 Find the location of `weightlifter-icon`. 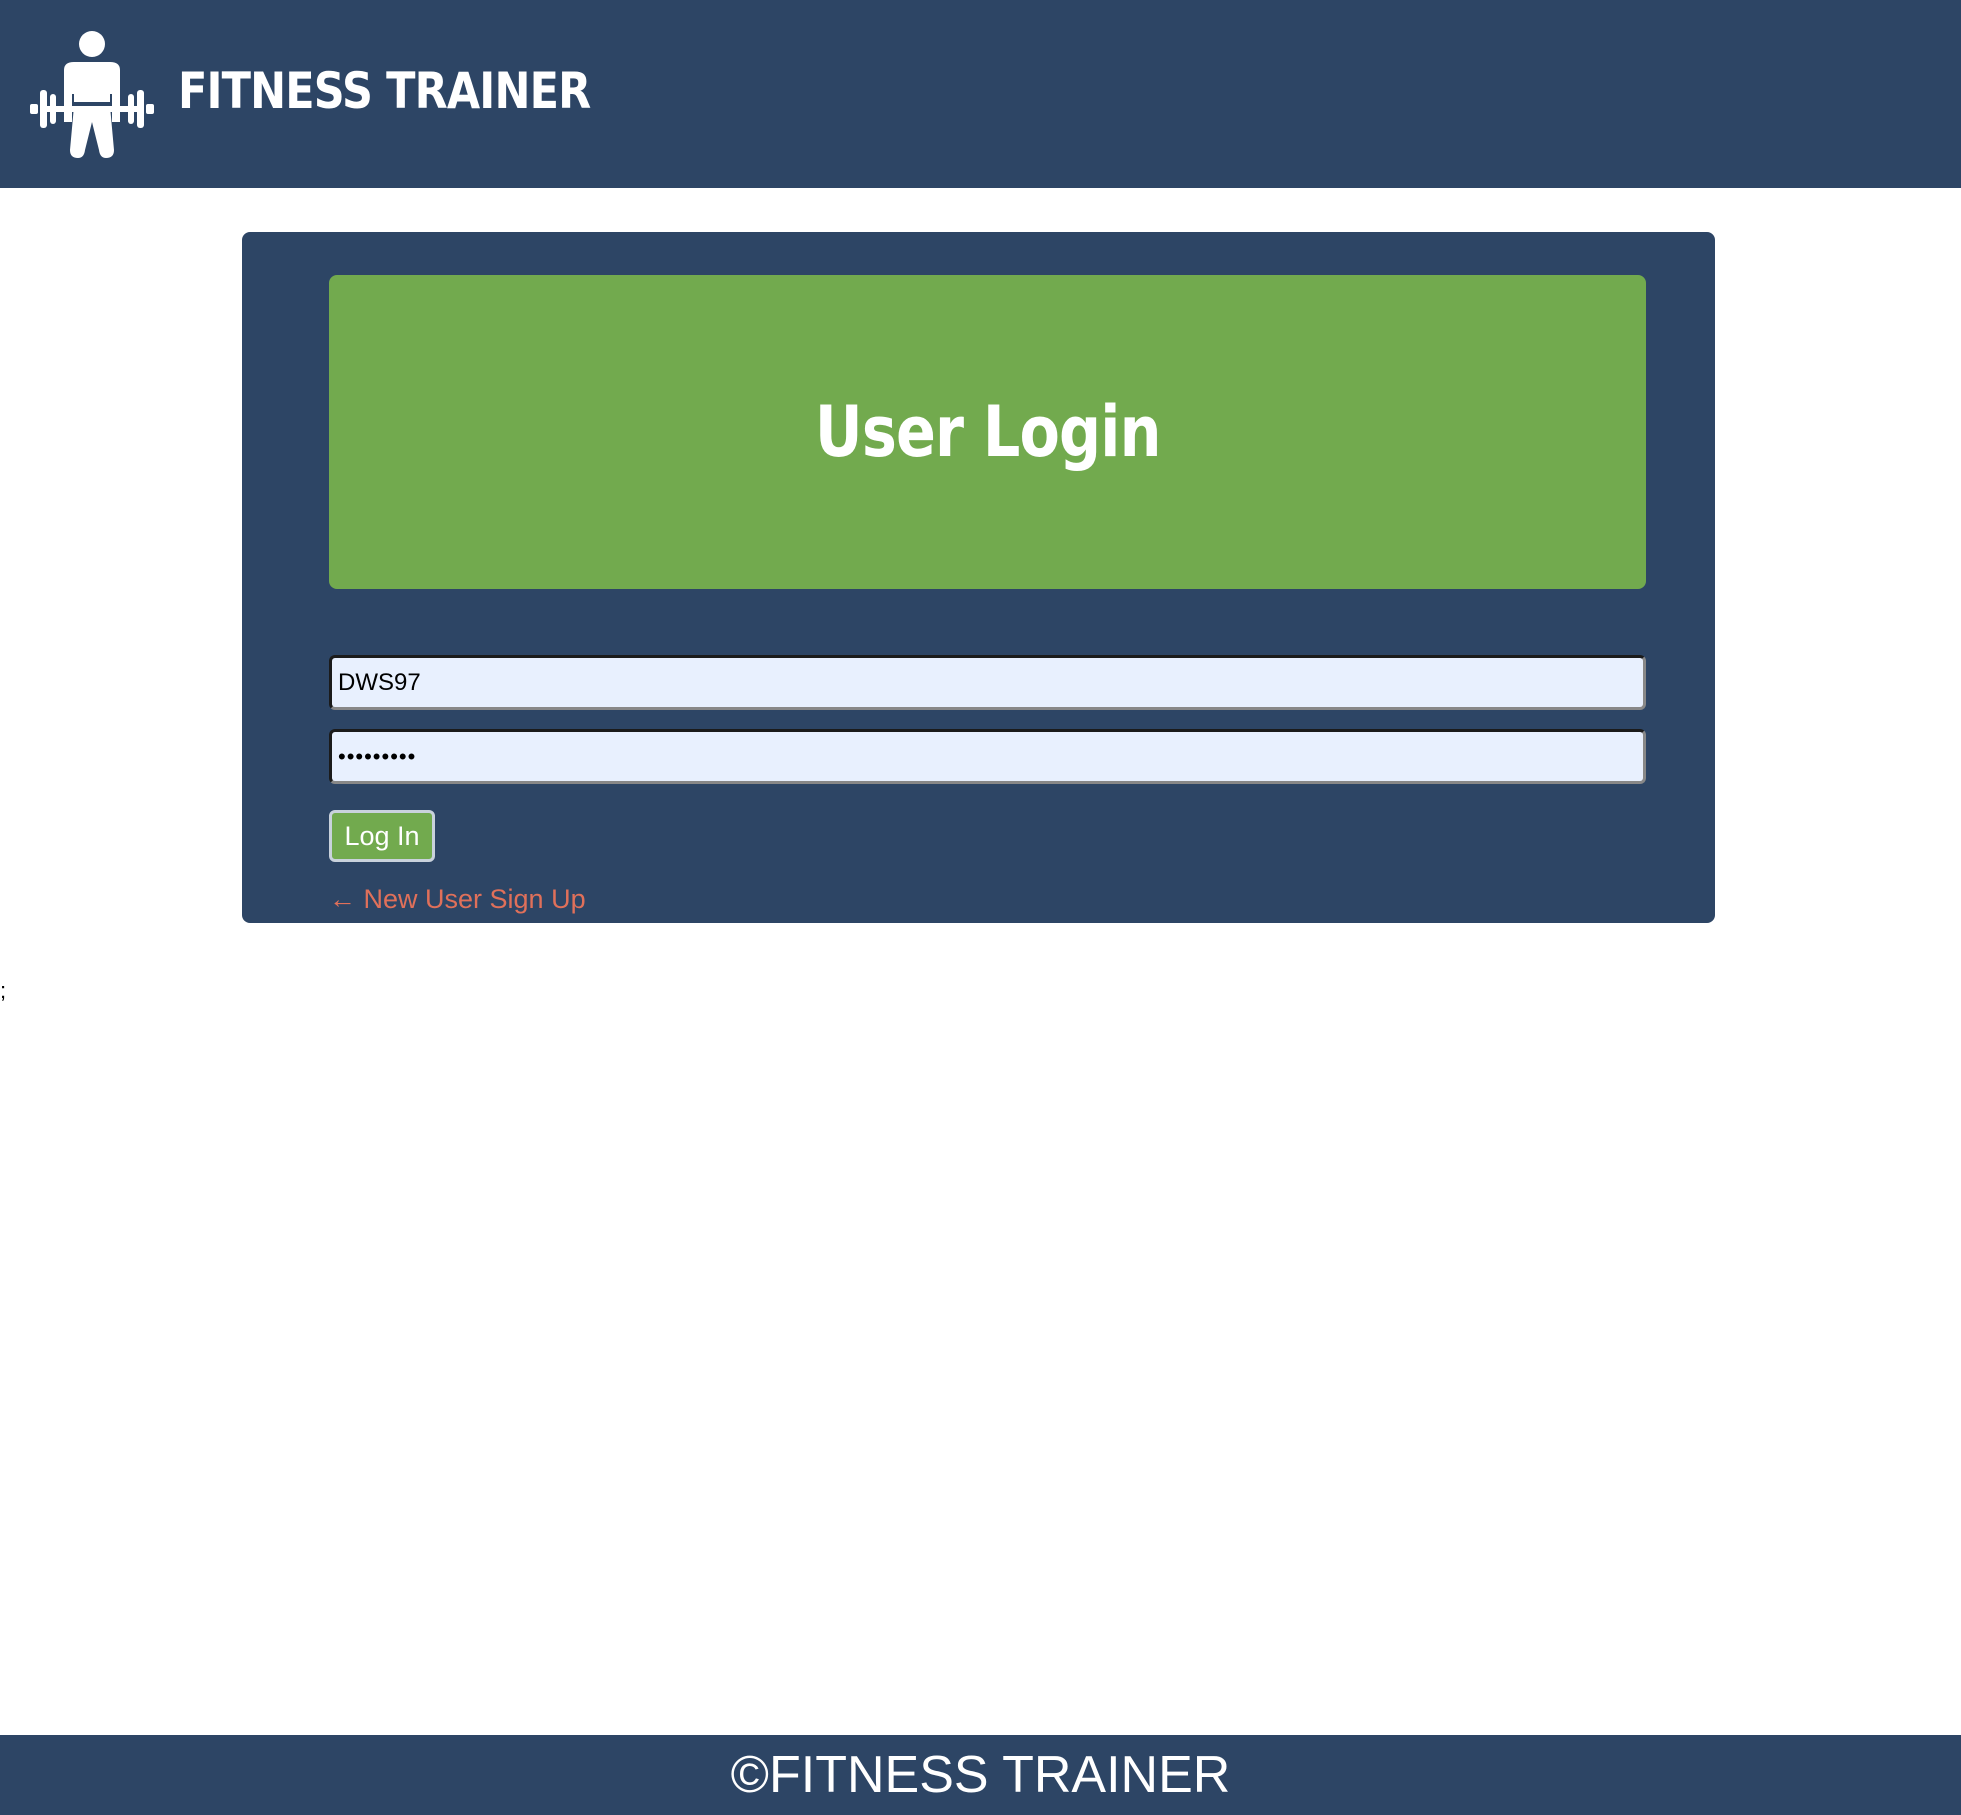

weightlifter-icon is located at coordinates (92, 94).